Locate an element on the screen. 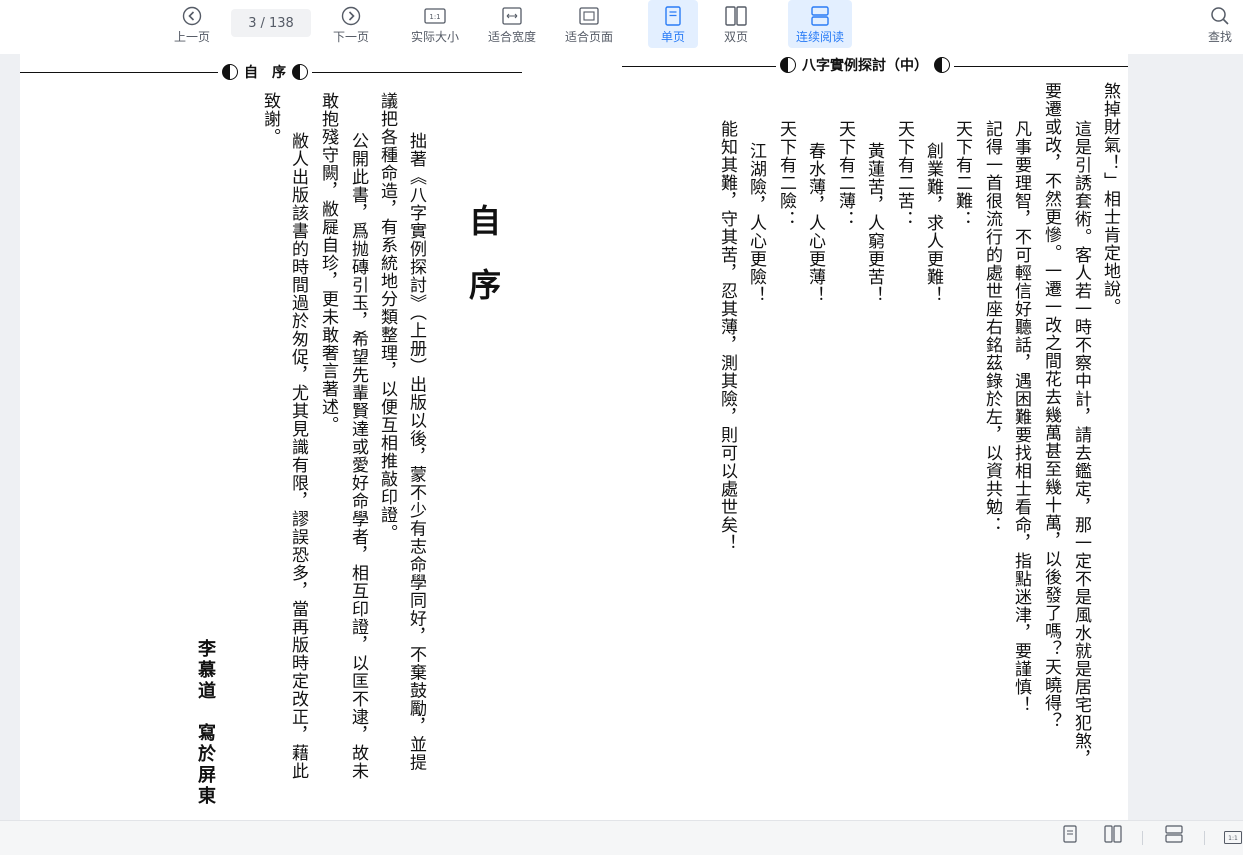  actual-size-icon-text: 1:1 is located at coordinates (434, 17).